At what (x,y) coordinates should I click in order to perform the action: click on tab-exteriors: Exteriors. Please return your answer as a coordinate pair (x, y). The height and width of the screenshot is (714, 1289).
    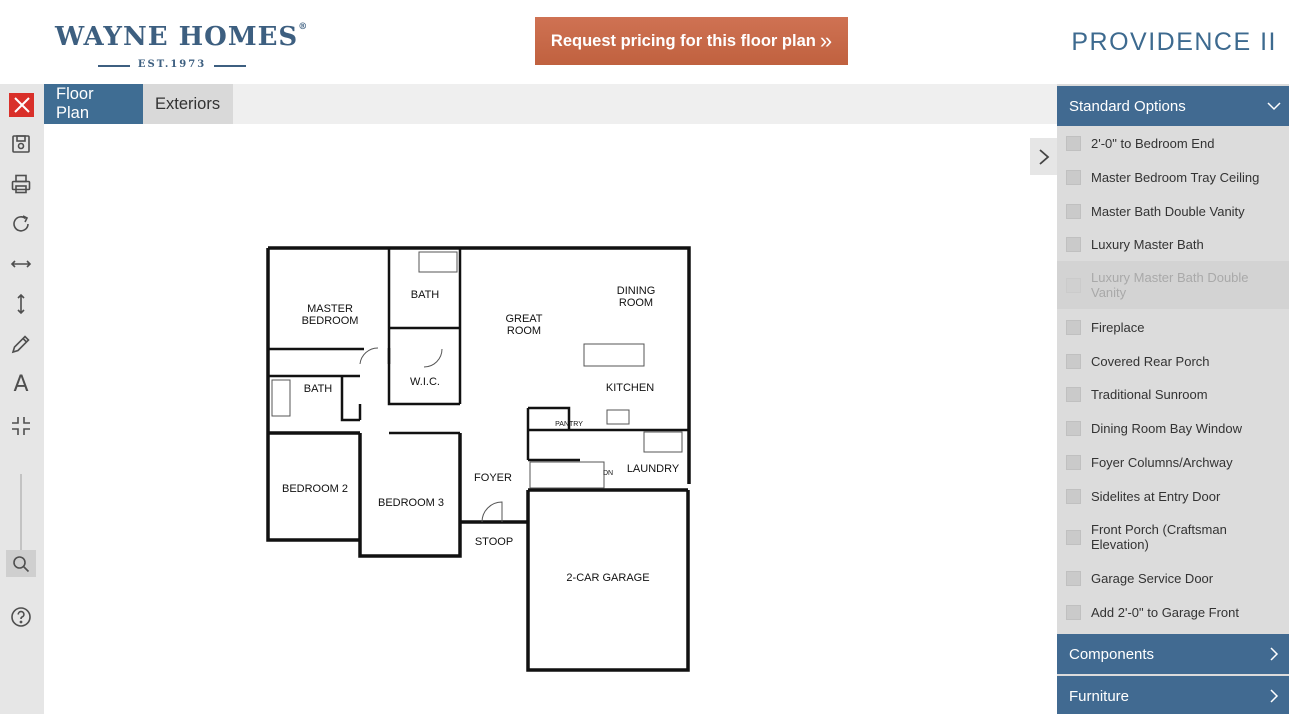
    Looking at the image, I should click on (188, 104).